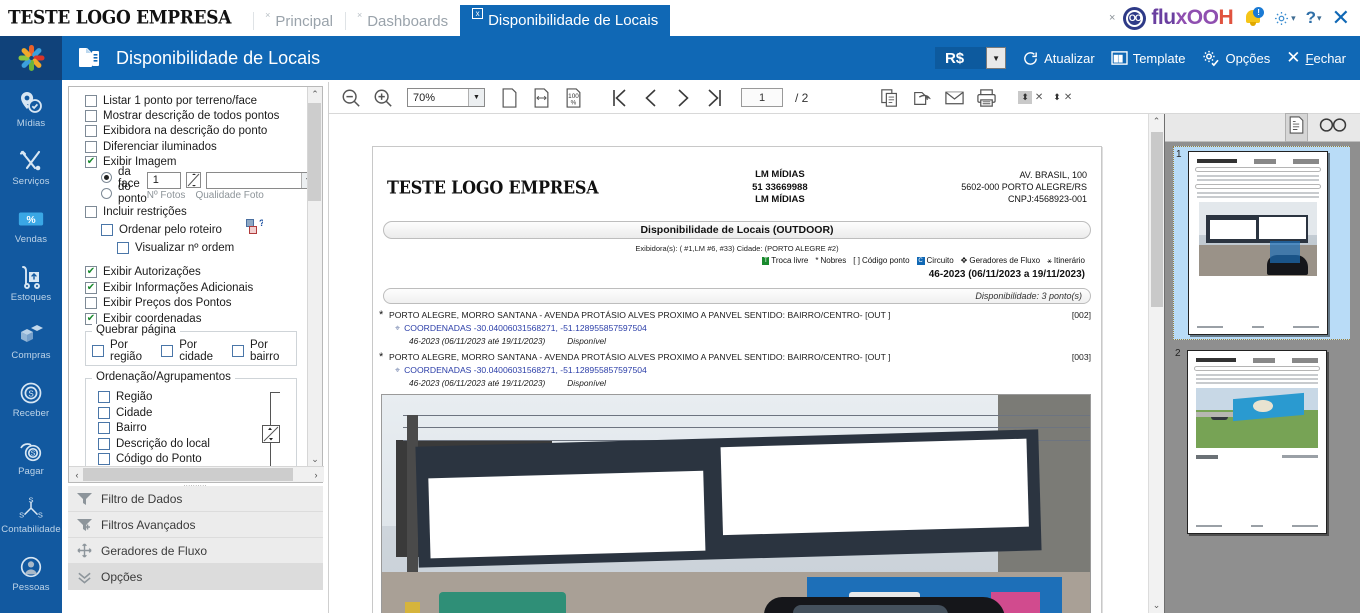  I want to click on sidebar-item-pagar: S Pagar, so click(31, 457).